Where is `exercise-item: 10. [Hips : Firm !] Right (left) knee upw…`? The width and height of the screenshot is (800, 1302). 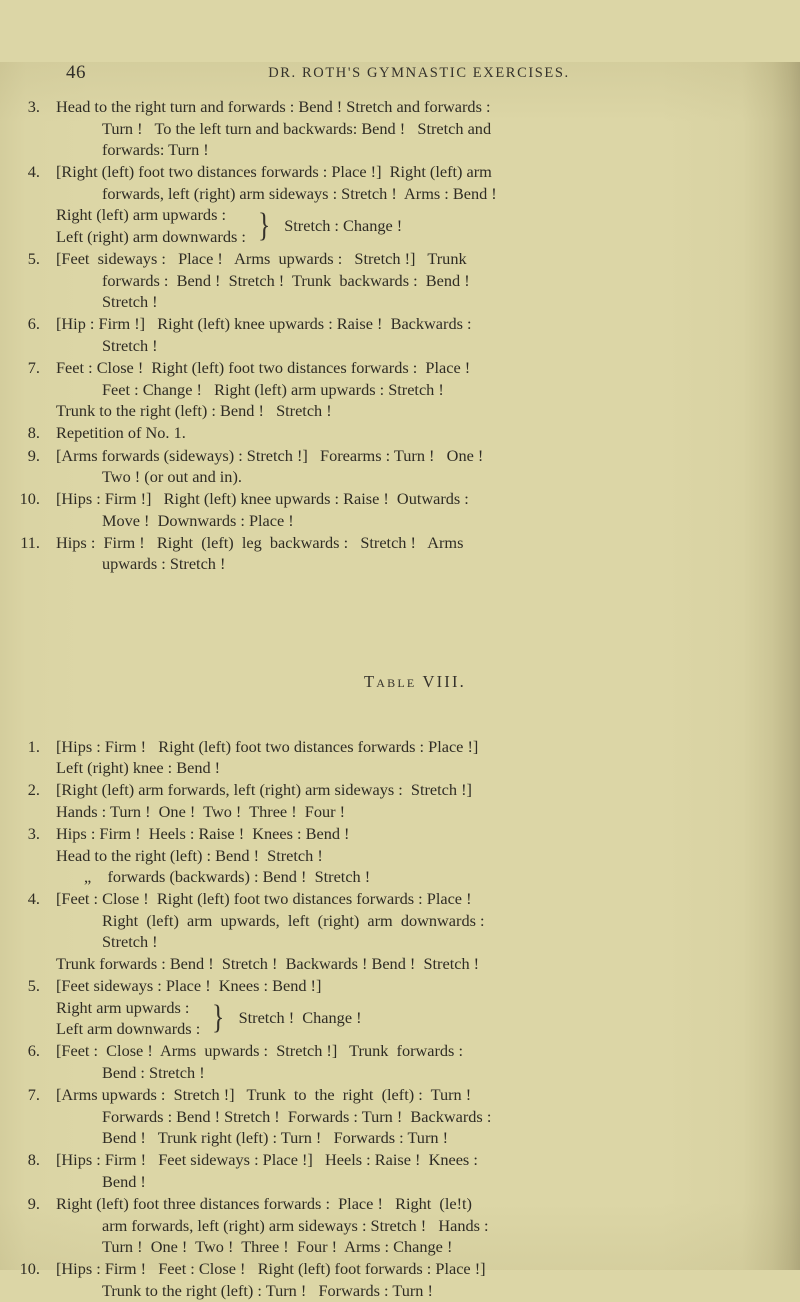 exercise-item: 10. [Hips : Firm !] Right (left) knee upw… is located at coordinates (400, 509).